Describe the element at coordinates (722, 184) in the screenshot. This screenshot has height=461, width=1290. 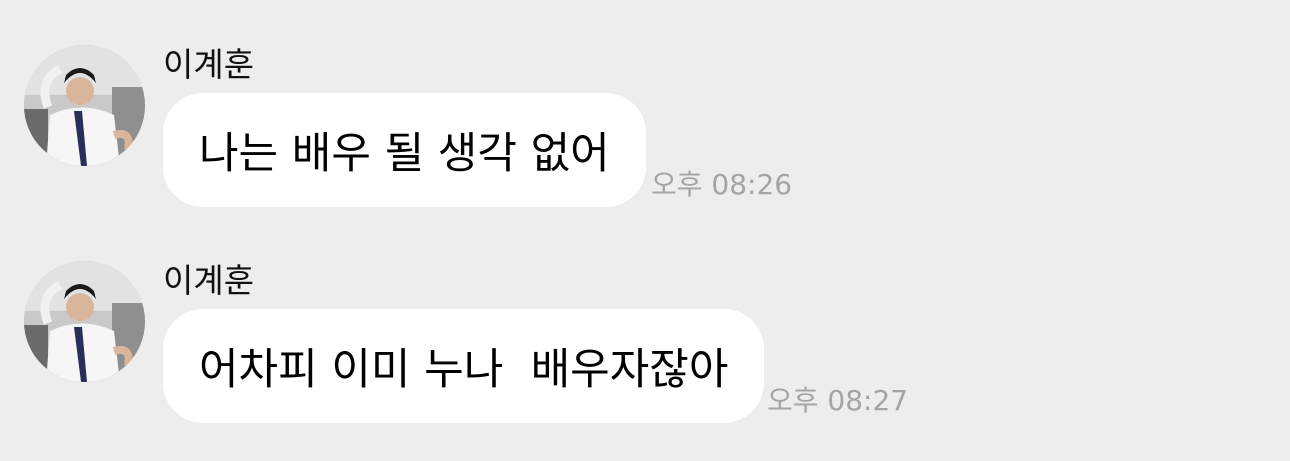
I see `message-timestamp: 오후 08:26` at that location.